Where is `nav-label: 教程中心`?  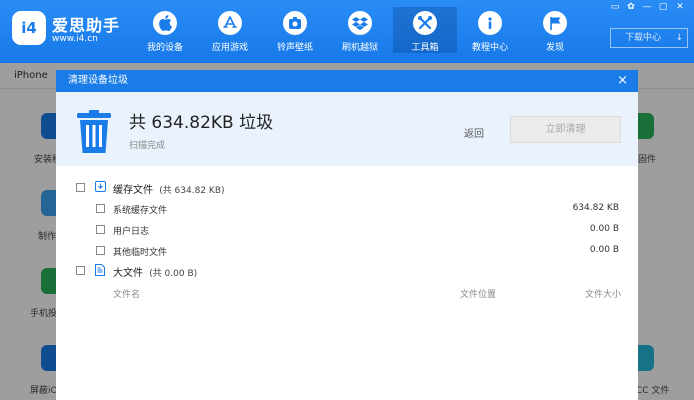
nav-label: 教程中心 is located at coordinates (489, 48).